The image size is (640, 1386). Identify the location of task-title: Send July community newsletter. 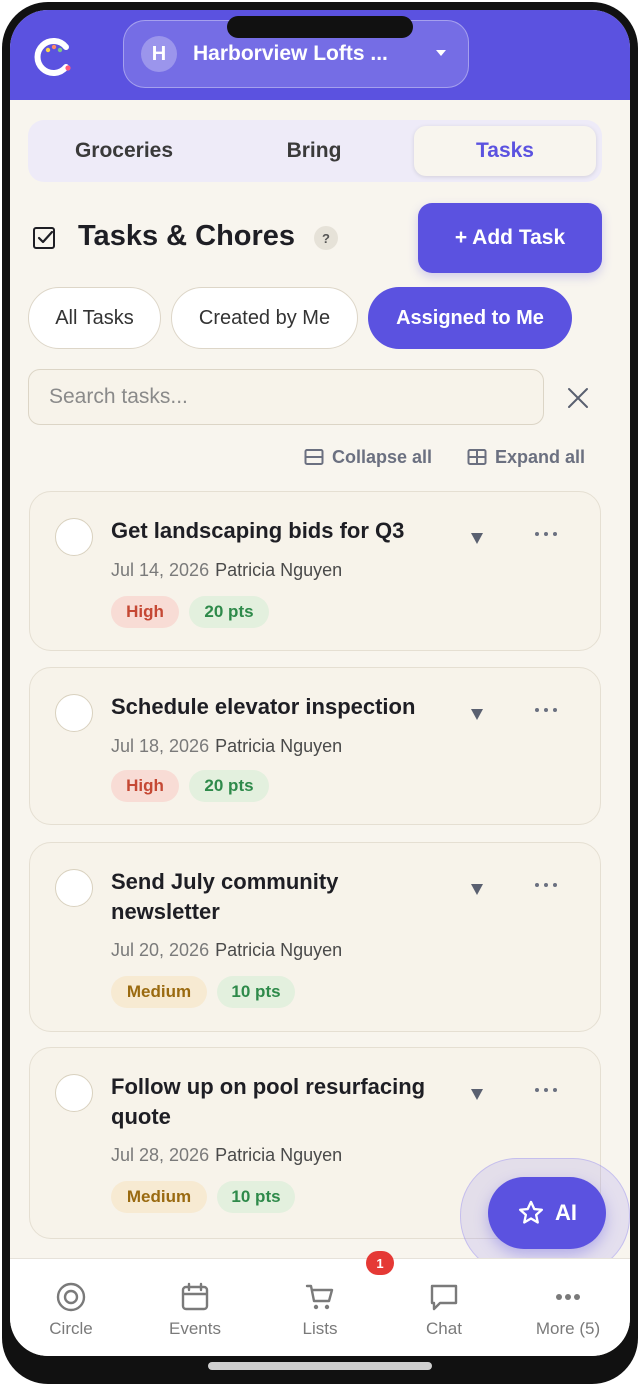
(225, 896).